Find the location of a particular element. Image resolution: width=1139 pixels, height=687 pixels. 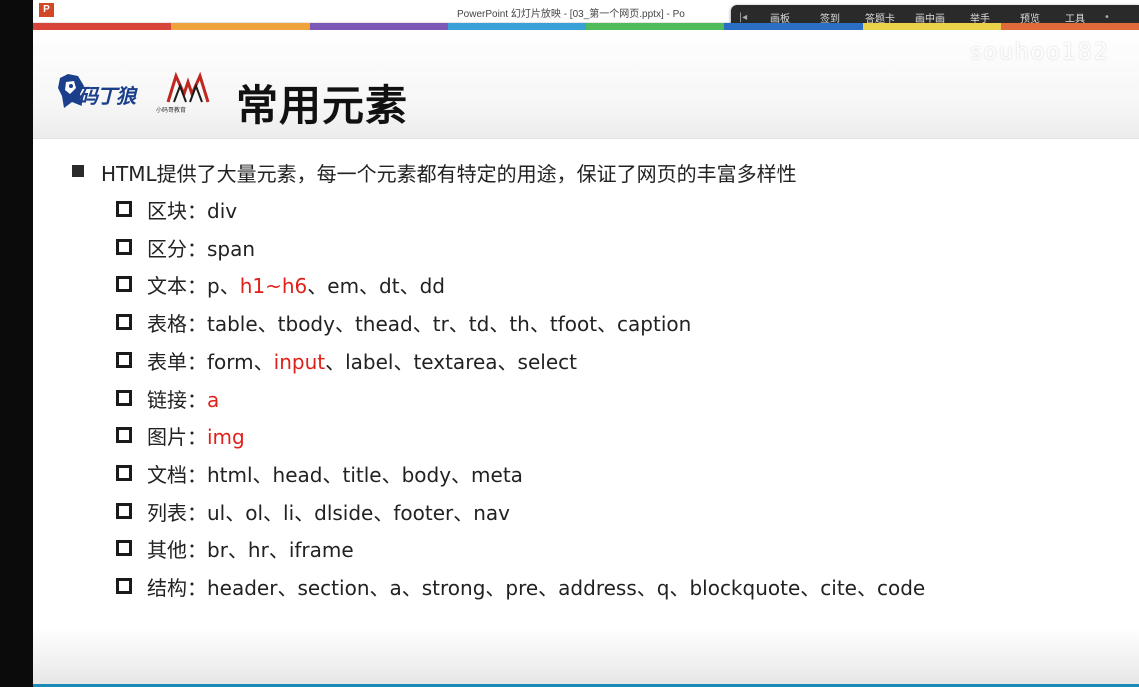

brand2-subtitle: 小码哥教育 is located at coordinates (171, 110).